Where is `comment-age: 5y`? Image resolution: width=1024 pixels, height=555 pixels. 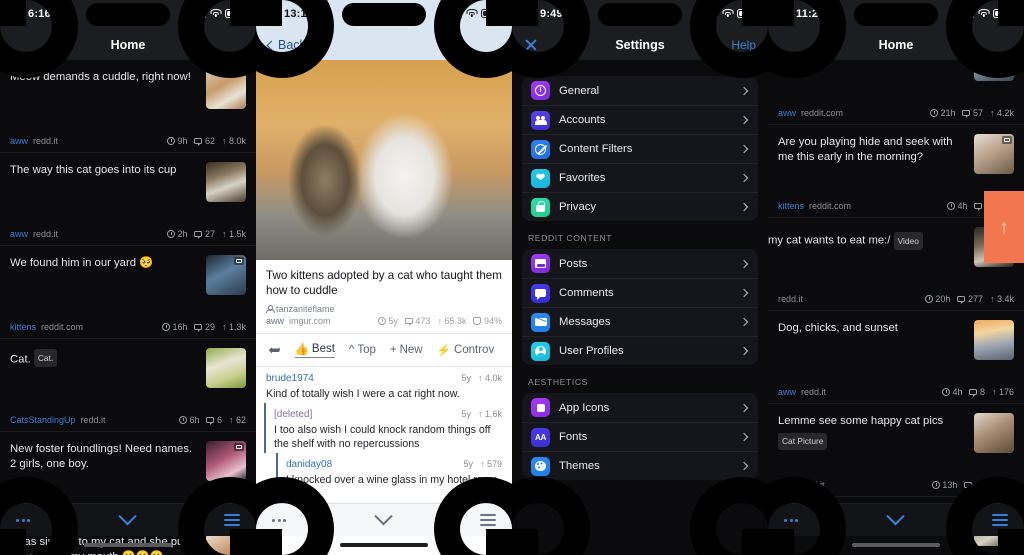
comment-age: 5y is located at coordinates (466, 378).